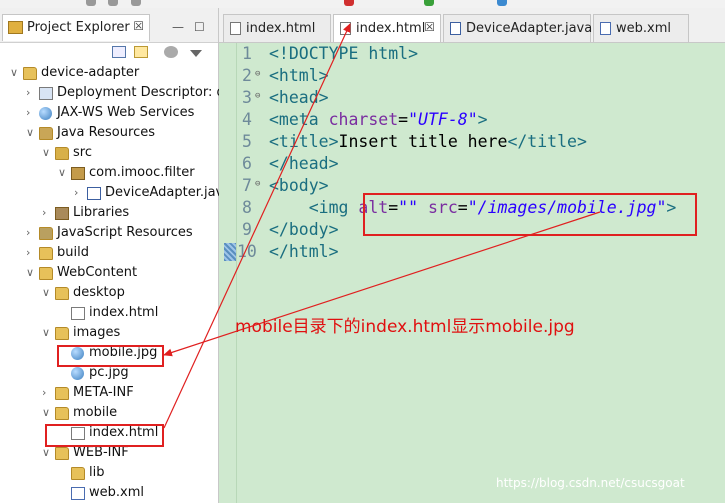 This screenshot has width=725, height=504. What do you see at coordinates (590, 483) in the screenshot?
I see `watermark-text: https://blog.csdn.net/csucsgoat` at bounding box center [590, 483].